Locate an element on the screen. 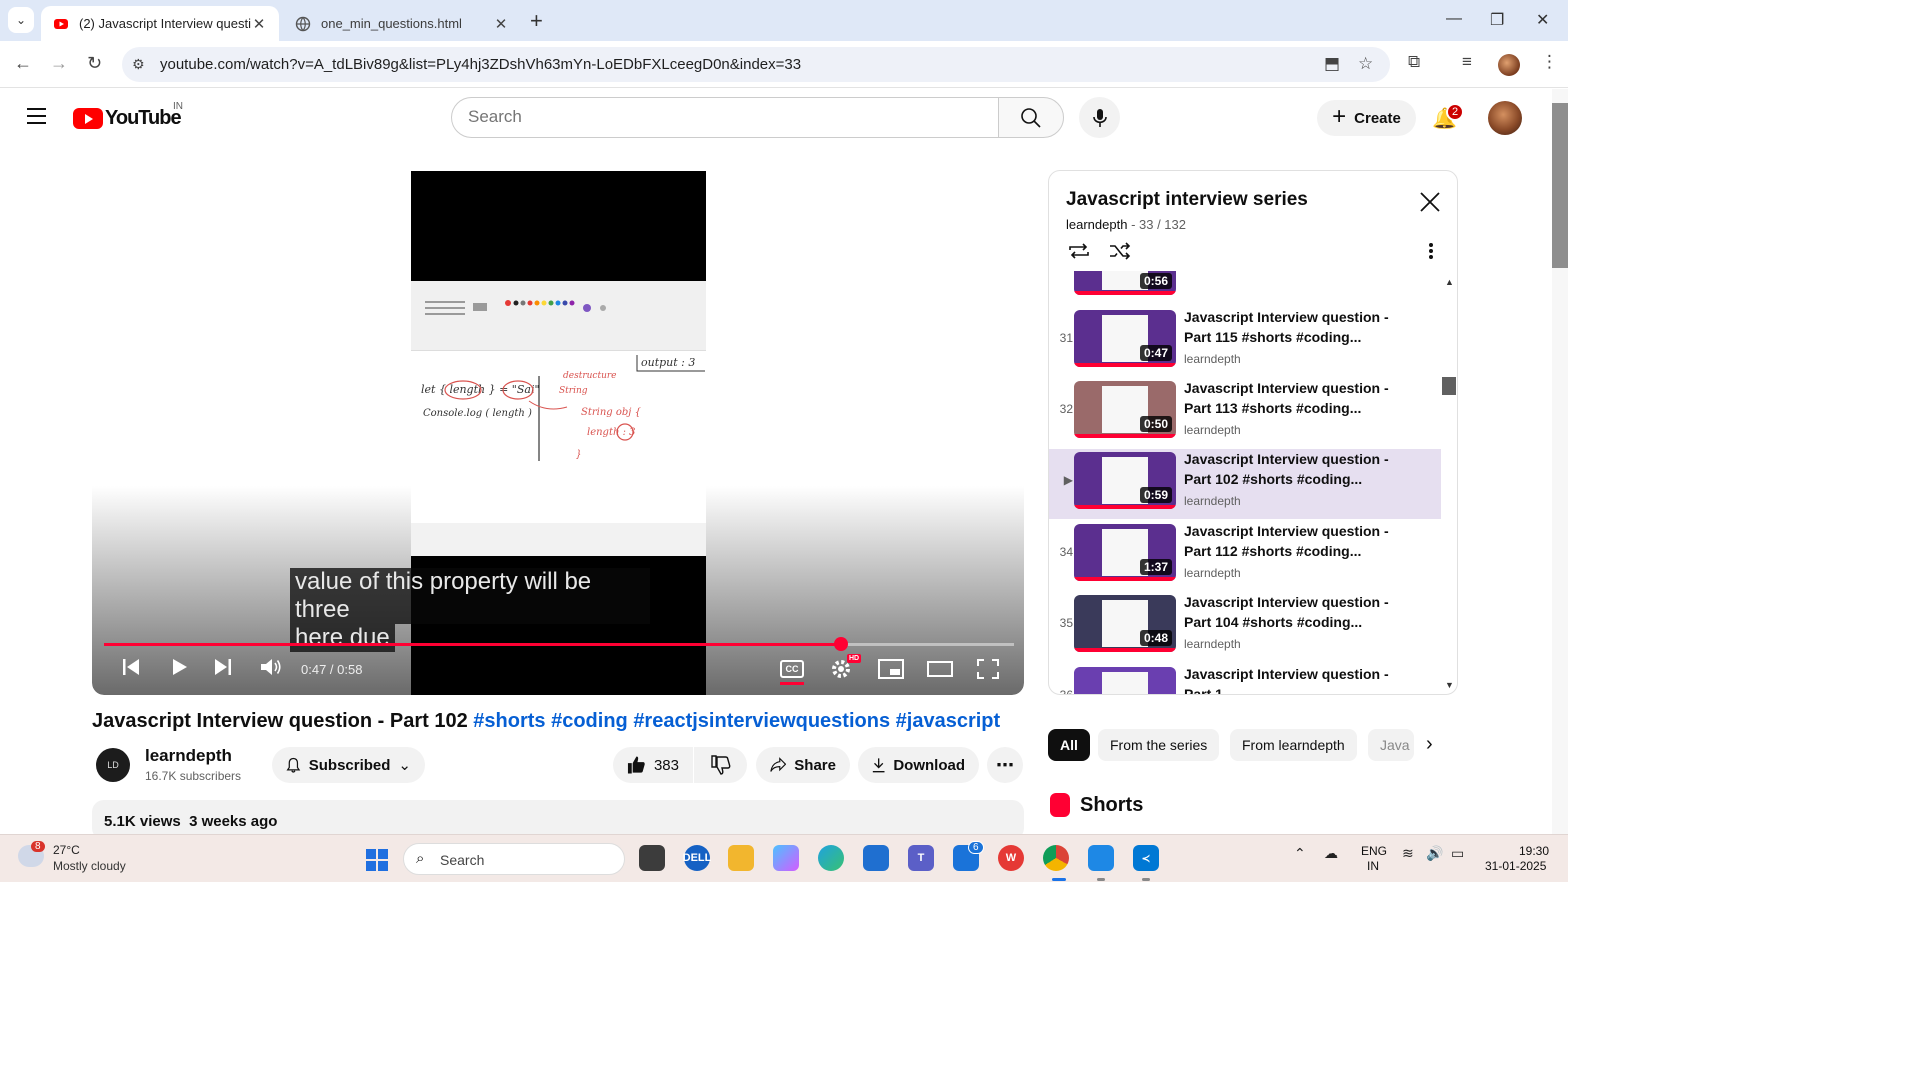 This screenshot has height=1080, width=1920. clock-date: 31-01-2025 is located at coordinates (1515, 866).